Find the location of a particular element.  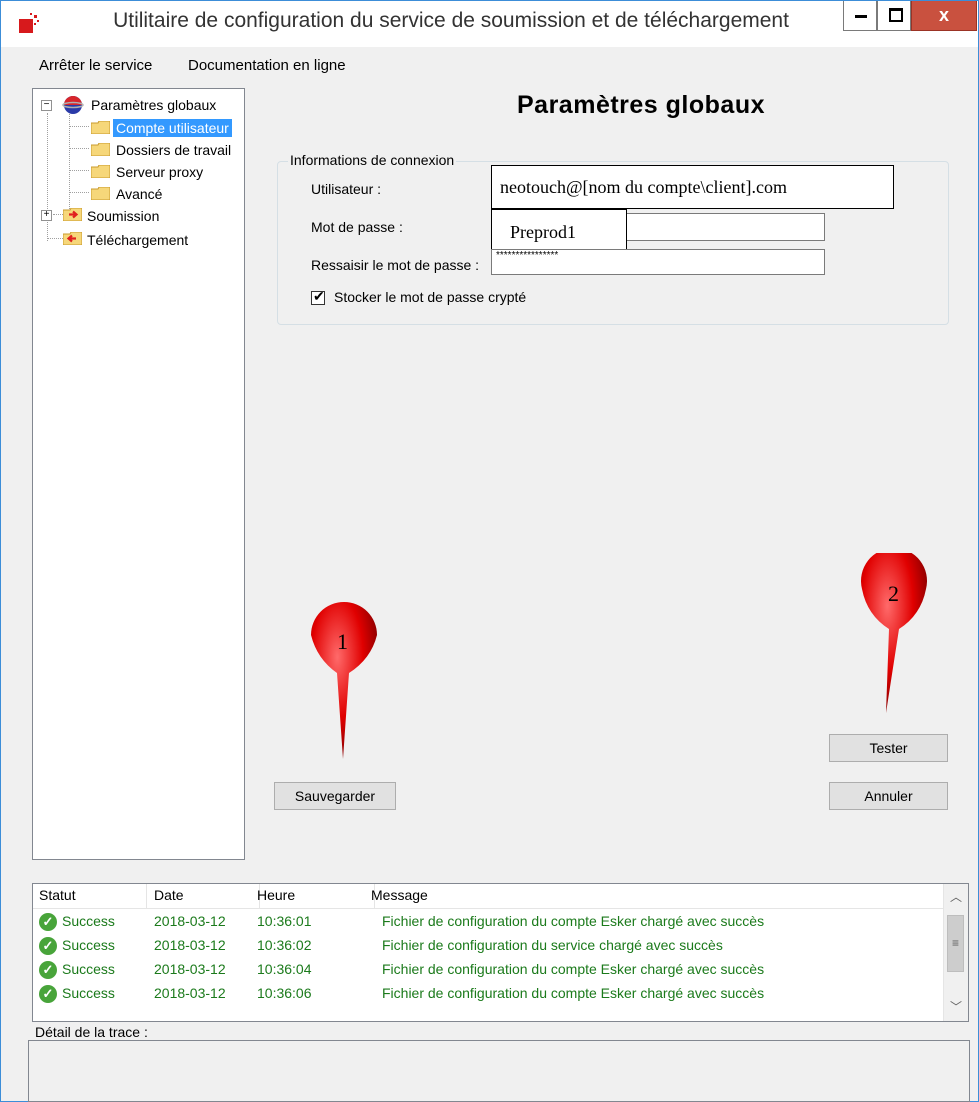

tree-item-label: Téléchargement is located at coordinates (138, 240).